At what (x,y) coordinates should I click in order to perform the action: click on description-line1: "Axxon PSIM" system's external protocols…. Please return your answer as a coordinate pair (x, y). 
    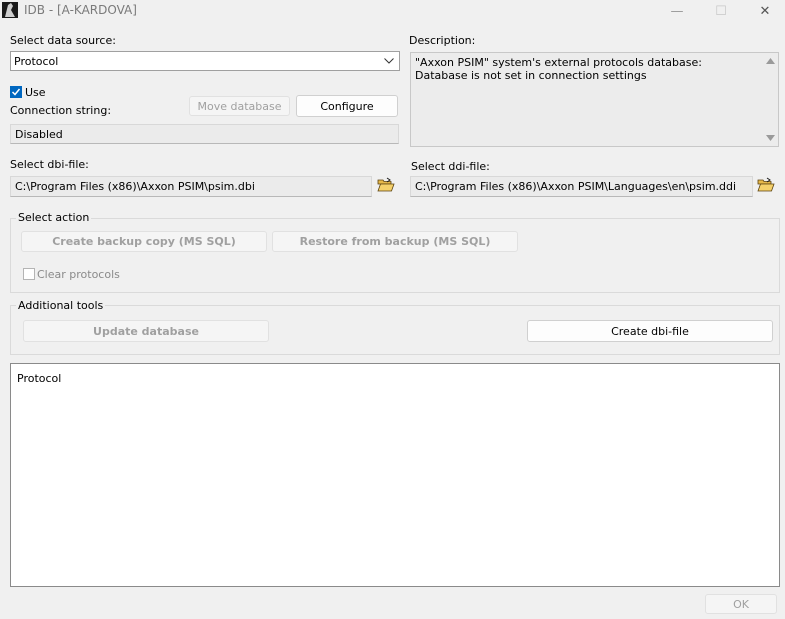
    Looking at the image, I should click on (558, 62).